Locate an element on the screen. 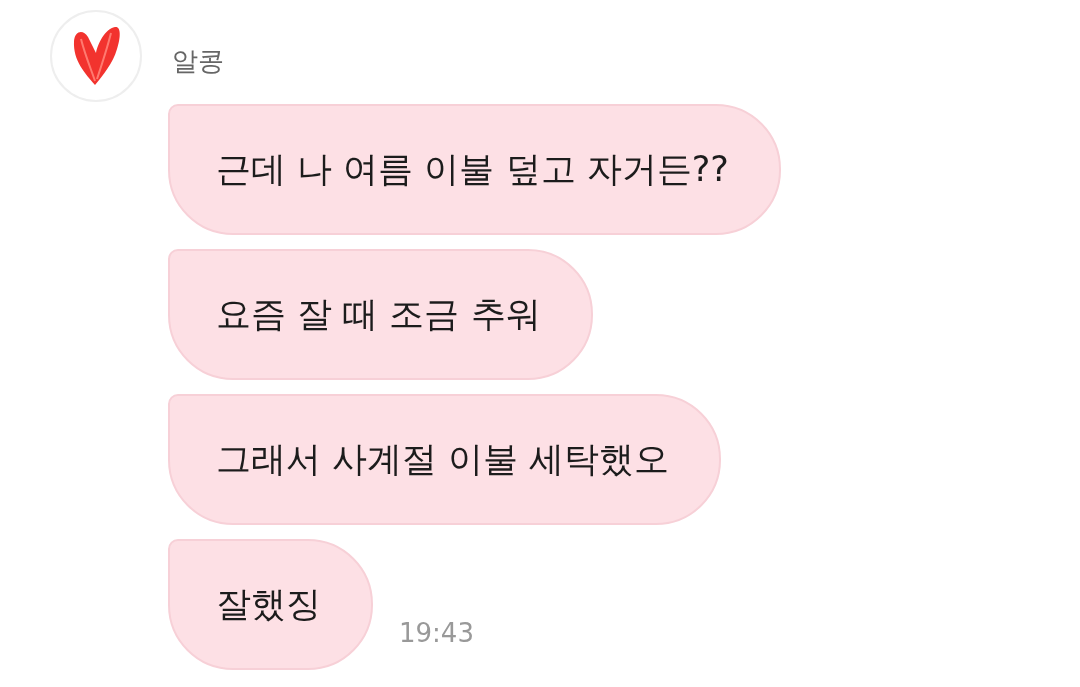  message-bubble: 그래서 사계절 이불 세탁했오 is located at coordinates (445, 459).